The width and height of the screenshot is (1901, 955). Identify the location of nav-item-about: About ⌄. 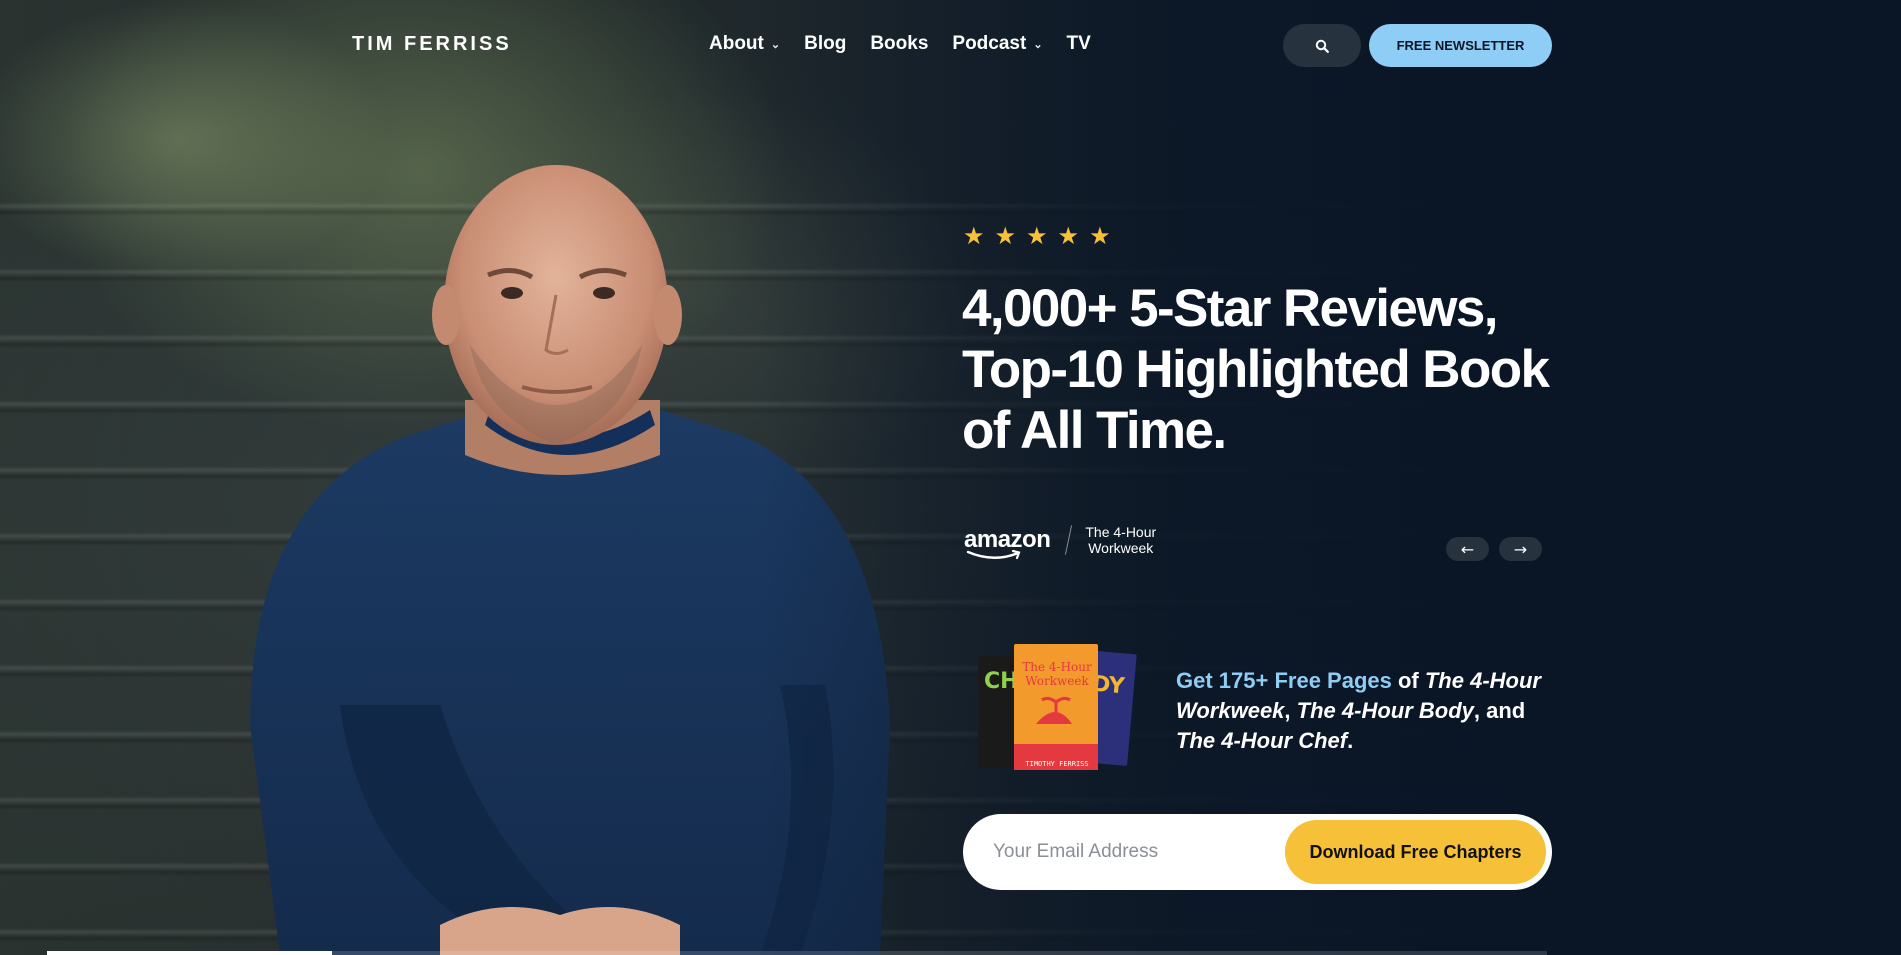
(744, 44).